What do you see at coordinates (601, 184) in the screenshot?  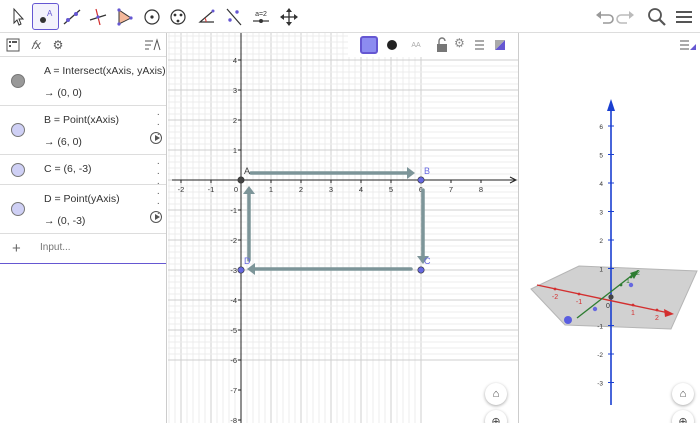 I see `z-tick-label: 4` at bounding box center [601, 184].